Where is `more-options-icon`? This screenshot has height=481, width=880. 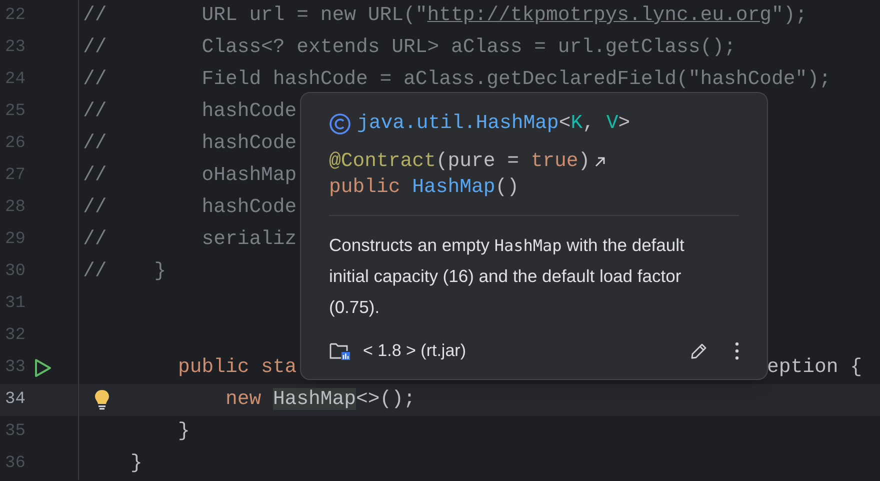
more-options-icon is located at coordinates (737, 351).